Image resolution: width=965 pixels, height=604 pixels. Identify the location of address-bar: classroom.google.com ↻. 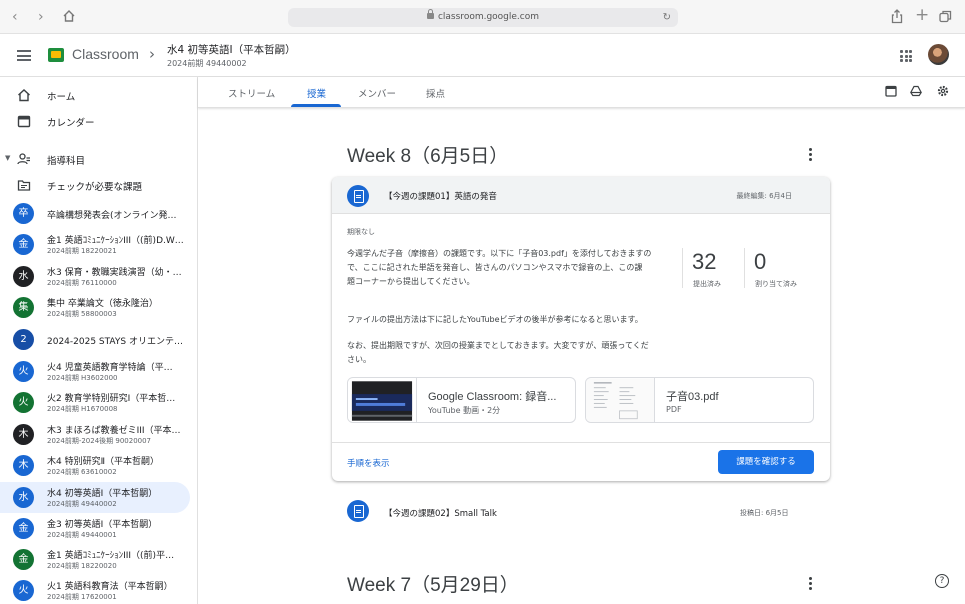
(483, 17).